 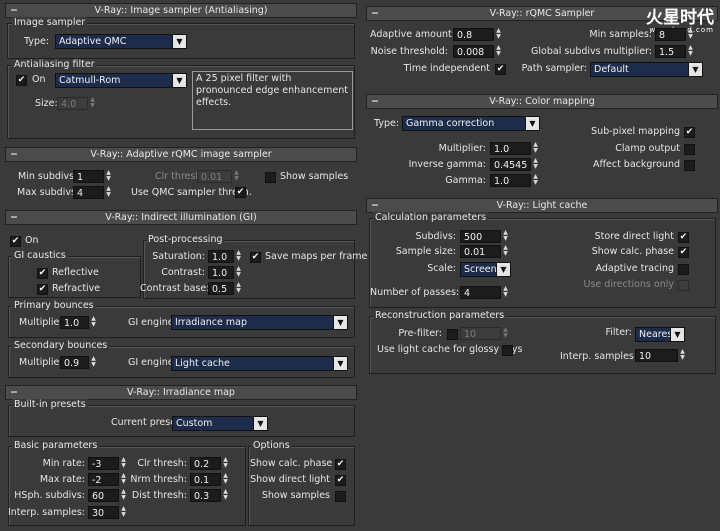 I want to click on min-rate-label: Min rate:, so click(x=63, y=463).